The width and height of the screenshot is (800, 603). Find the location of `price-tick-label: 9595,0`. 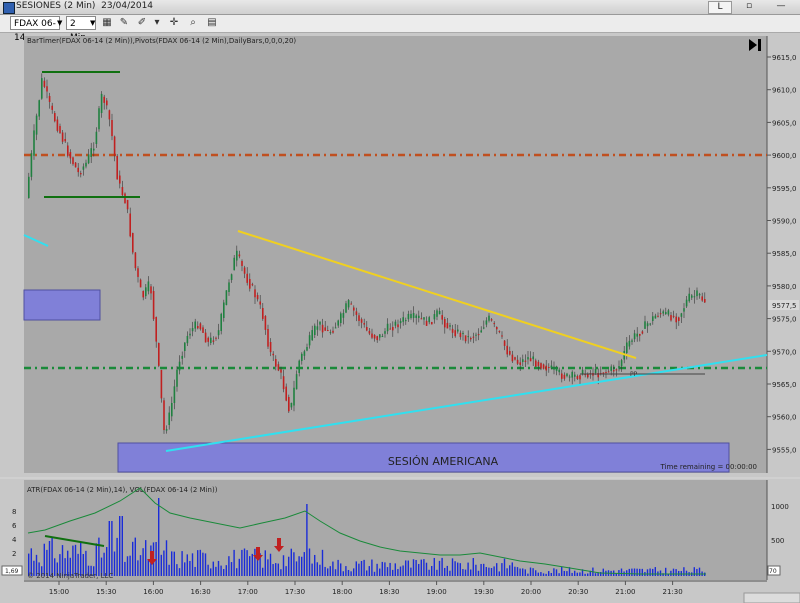

price-tick-label: 9595,0 is located at coordinates (784, 189).